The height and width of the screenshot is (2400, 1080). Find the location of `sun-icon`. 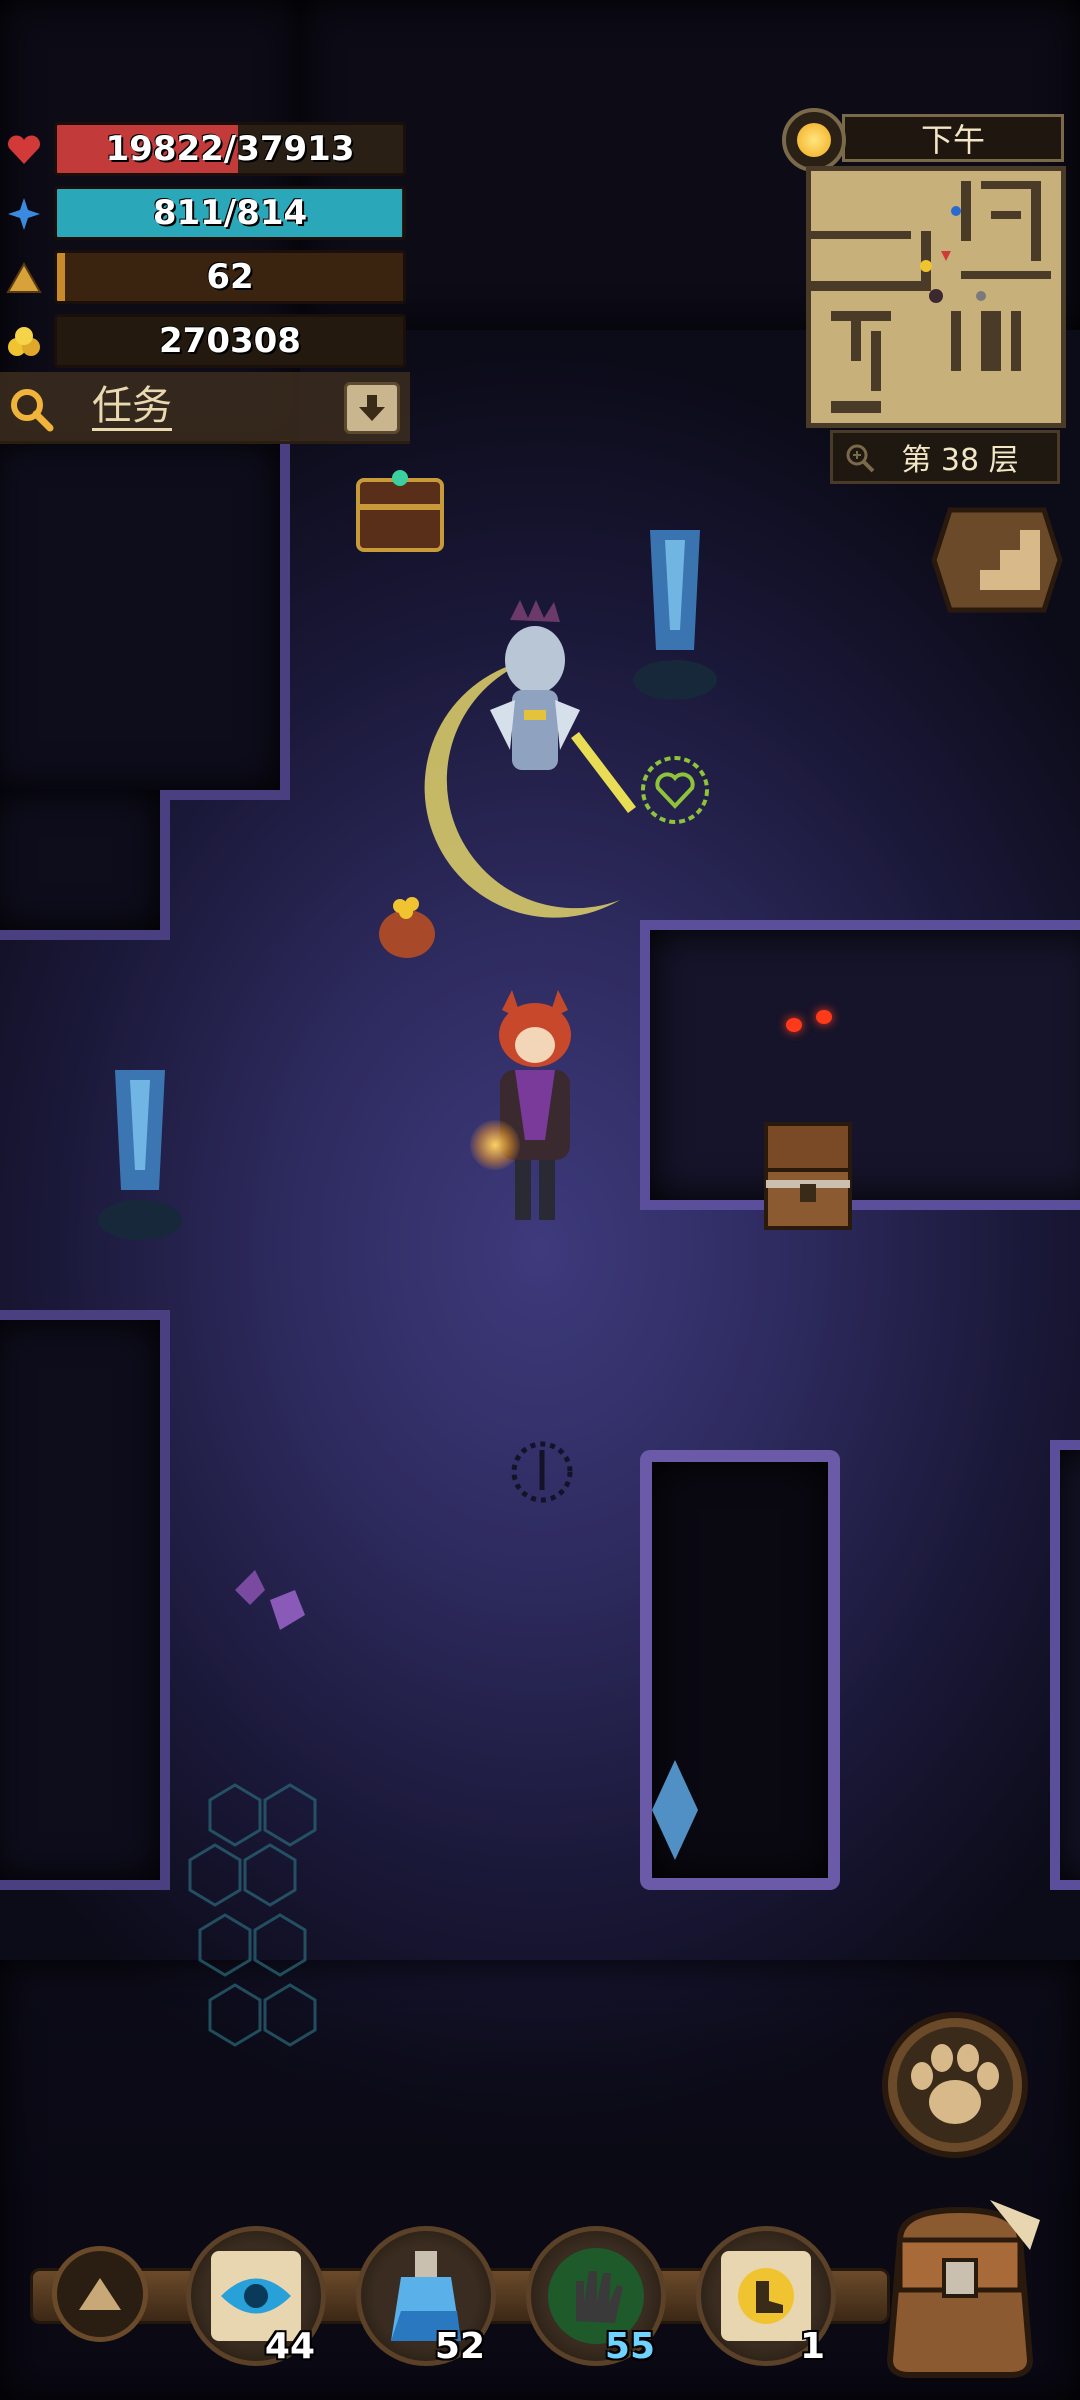

sun-icon is located at coordinates (814, 140).